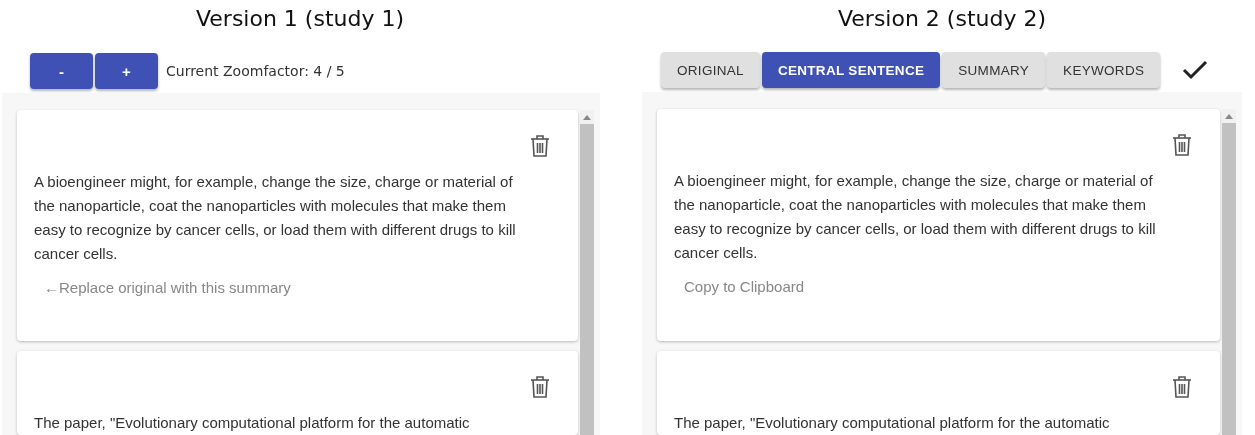 This screenshot has width=1255, height=435. Describe the element at coordinates (296, 287) in the screenshot. I see `card-action-link: ←Replace original with this summary` at that location.